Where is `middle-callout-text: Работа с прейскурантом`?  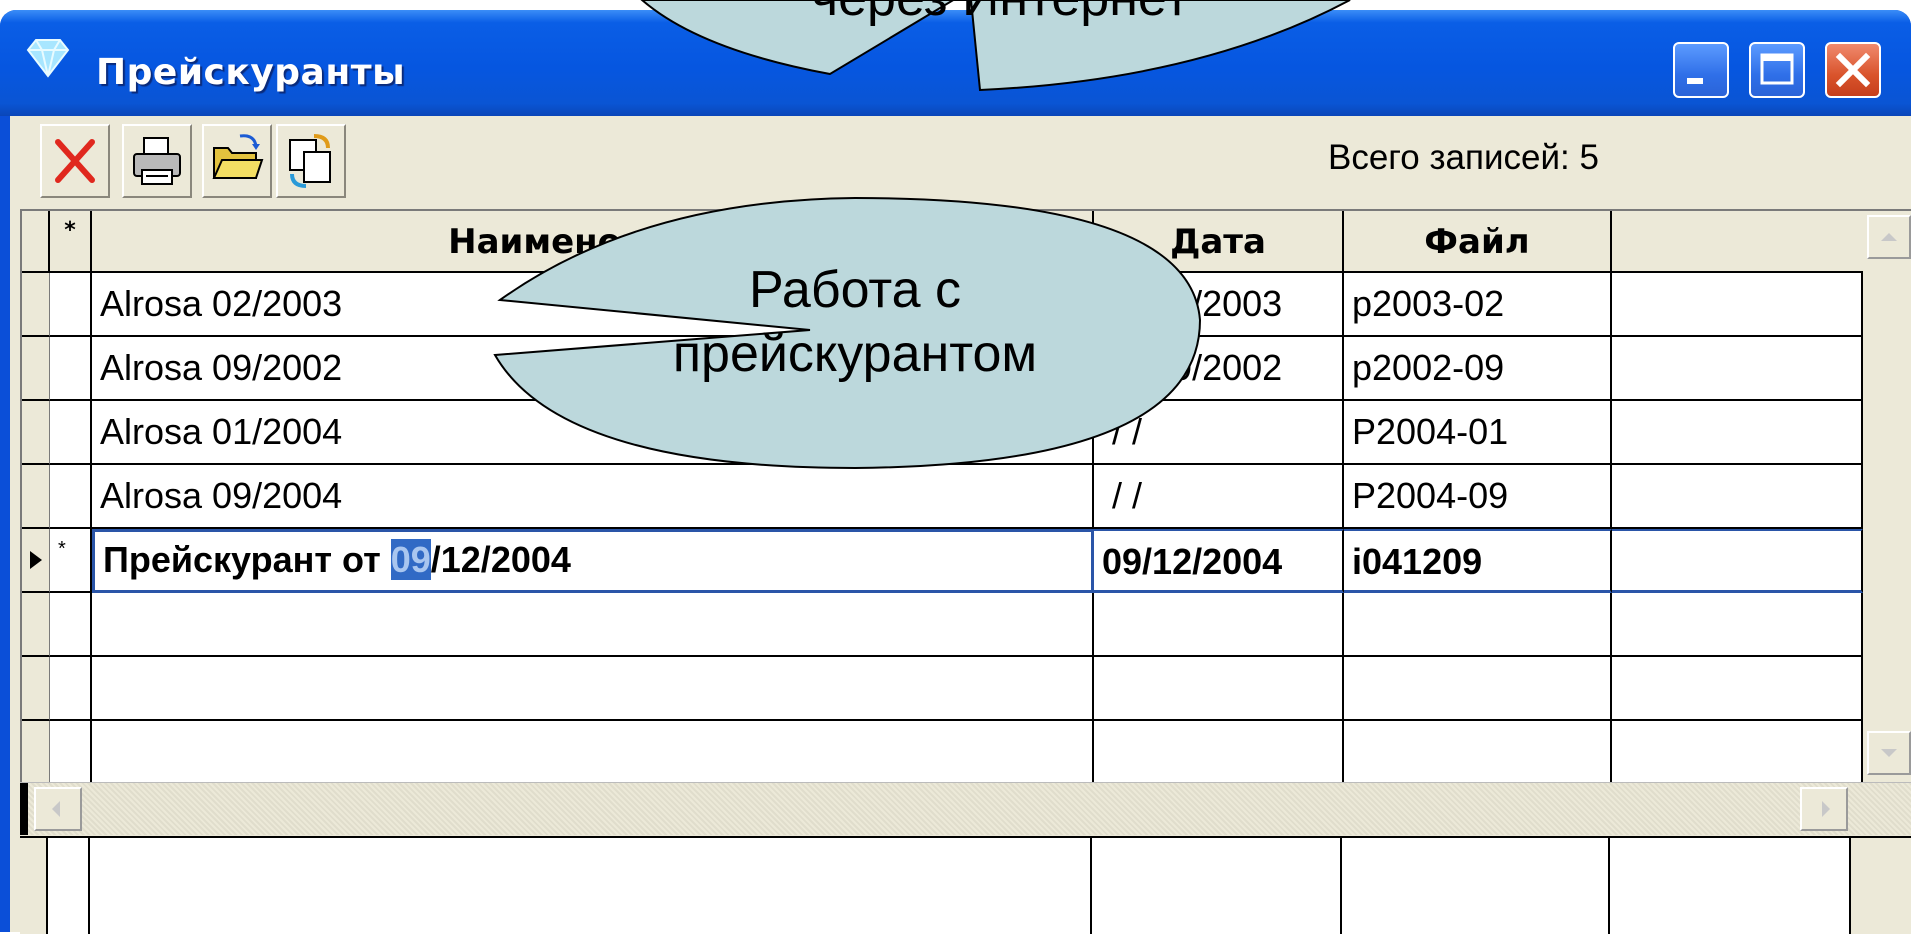
middle-callout-text: Работа с прейскурантом is located at coordinates (855, 322).